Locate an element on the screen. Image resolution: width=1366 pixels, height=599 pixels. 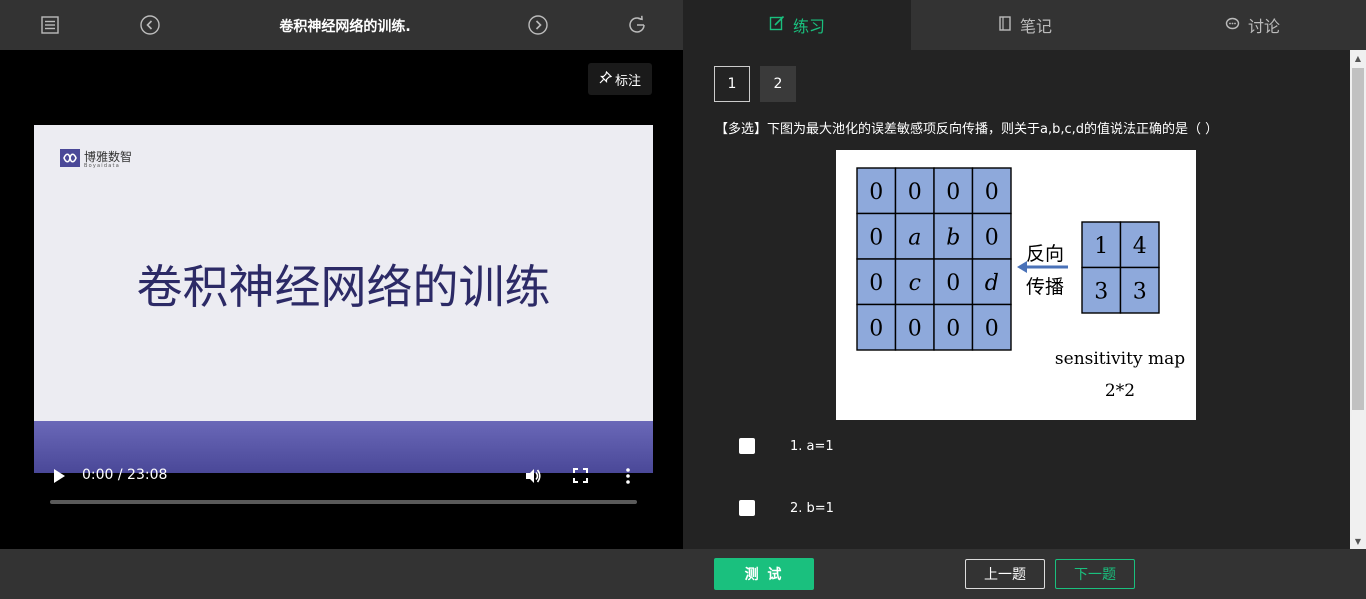
sensitivity-cell-value: 1 is located at coordinates (1101, 246).